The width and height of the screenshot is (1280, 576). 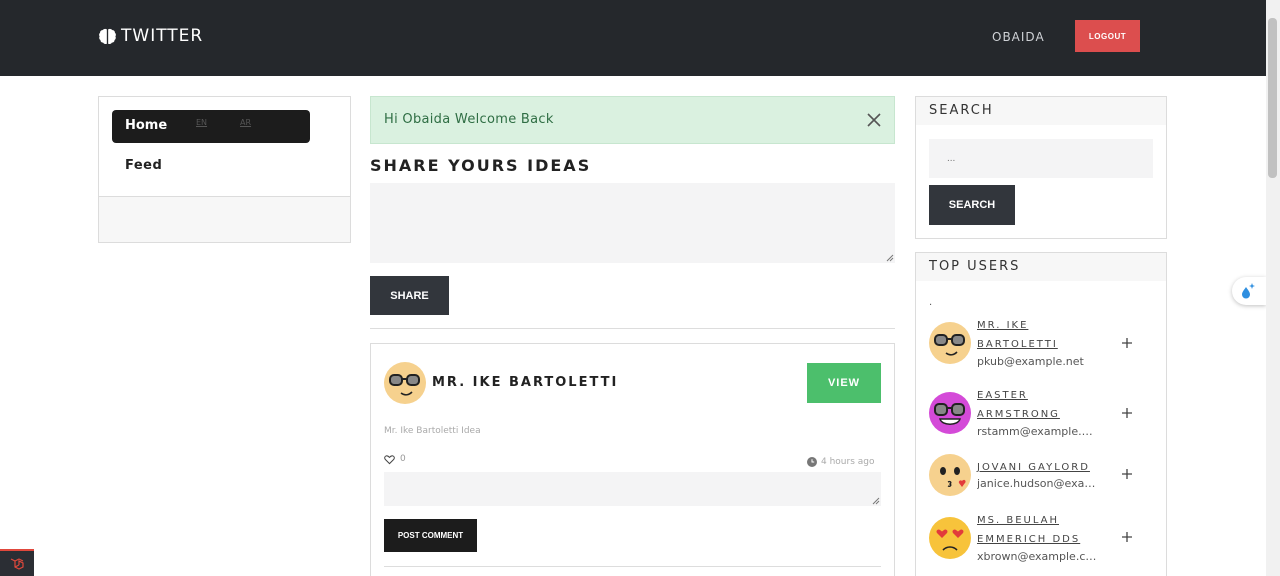 What do you see at coordinates (972, 205) in the screenshot?
I see `search-button: SEARCH` at bounding box center [972, 205].